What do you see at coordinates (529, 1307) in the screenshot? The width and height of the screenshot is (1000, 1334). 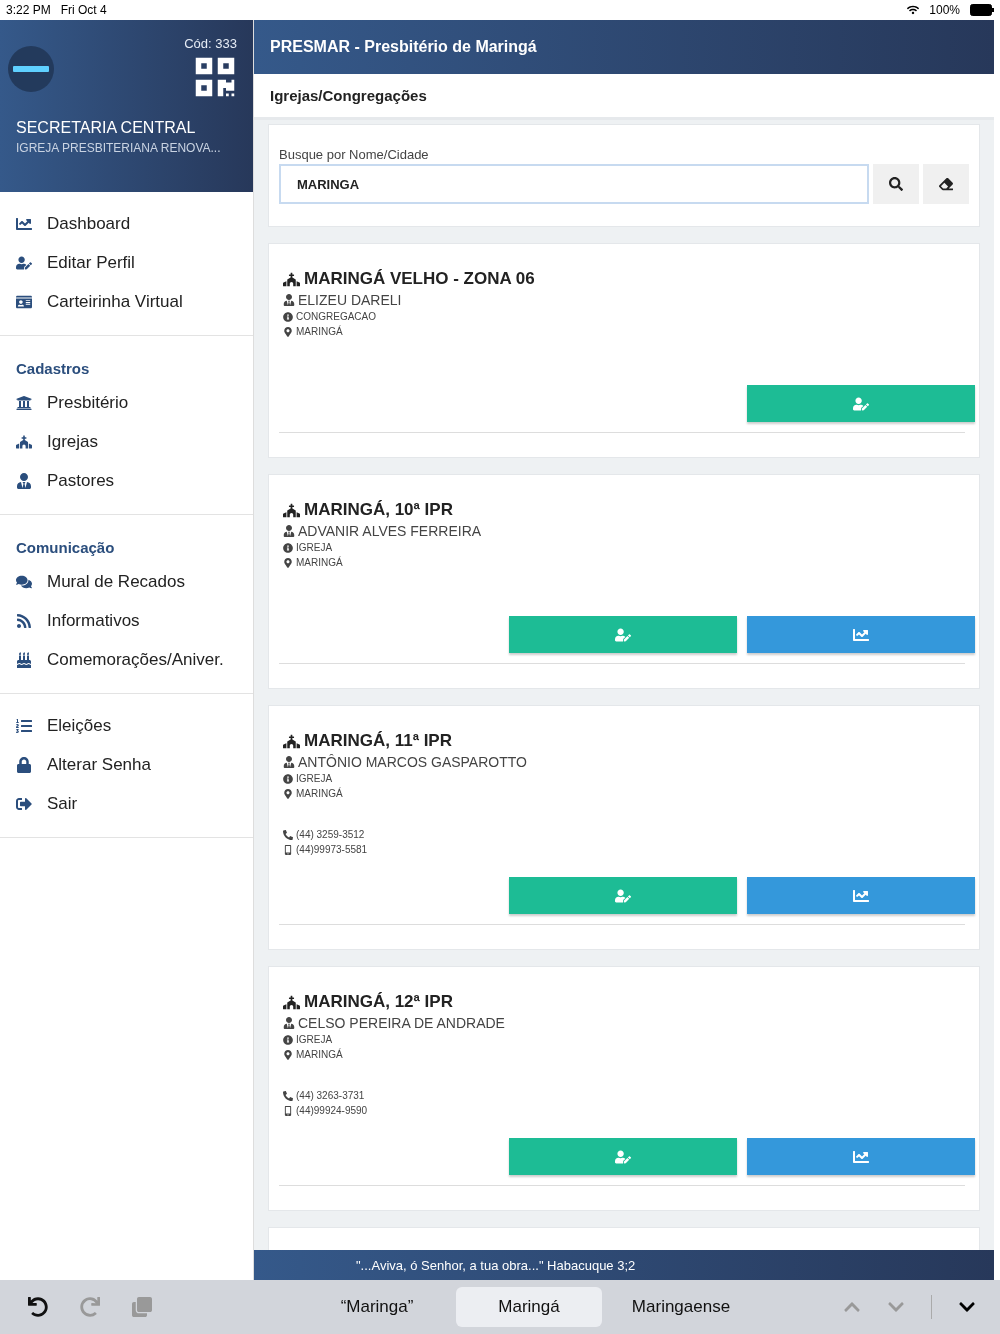 I see `suggestion: Maringá` at bounding box center [529, 1307].